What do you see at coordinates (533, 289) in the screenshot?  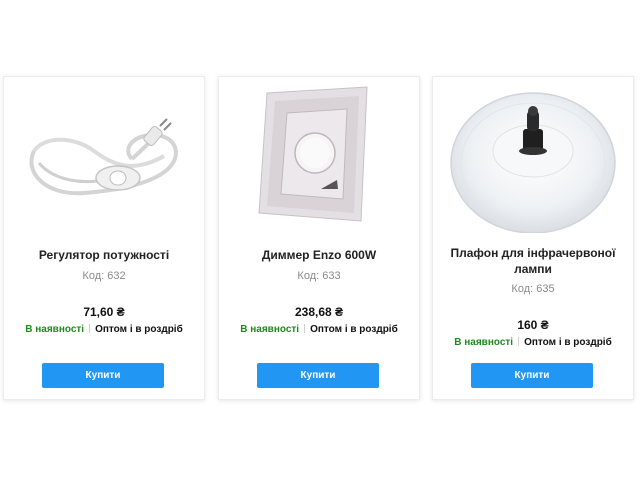 I see `product-code: Код: 635` at bounding box center [533, 289].